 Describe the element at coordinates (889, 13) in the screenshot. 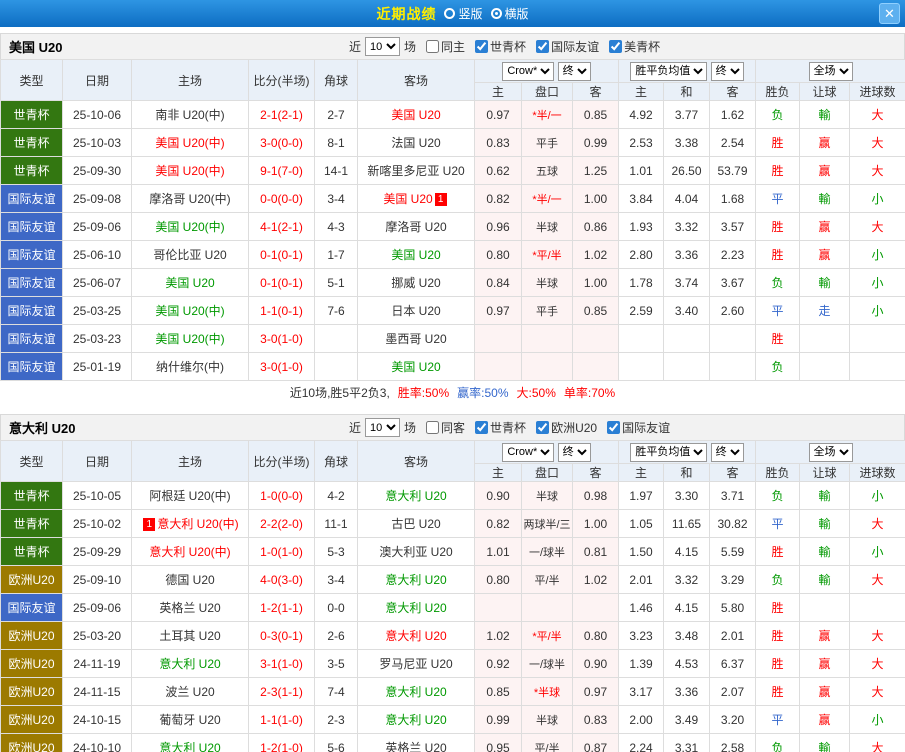

I see `close-button: ✕` at that location.